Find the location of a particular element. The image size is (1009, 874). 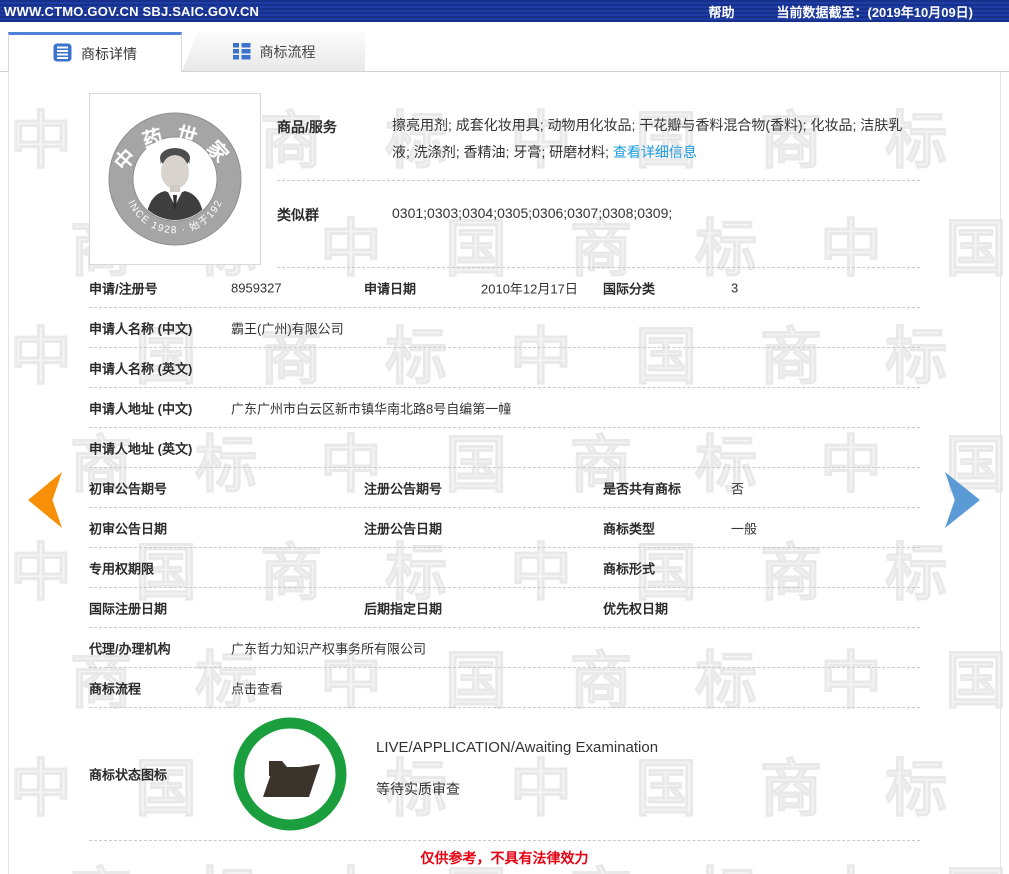

table-row: 申请/注册号 8959327 申请日期 2010年12月17日 国际分类 3 is located at coordinates (504, 288).